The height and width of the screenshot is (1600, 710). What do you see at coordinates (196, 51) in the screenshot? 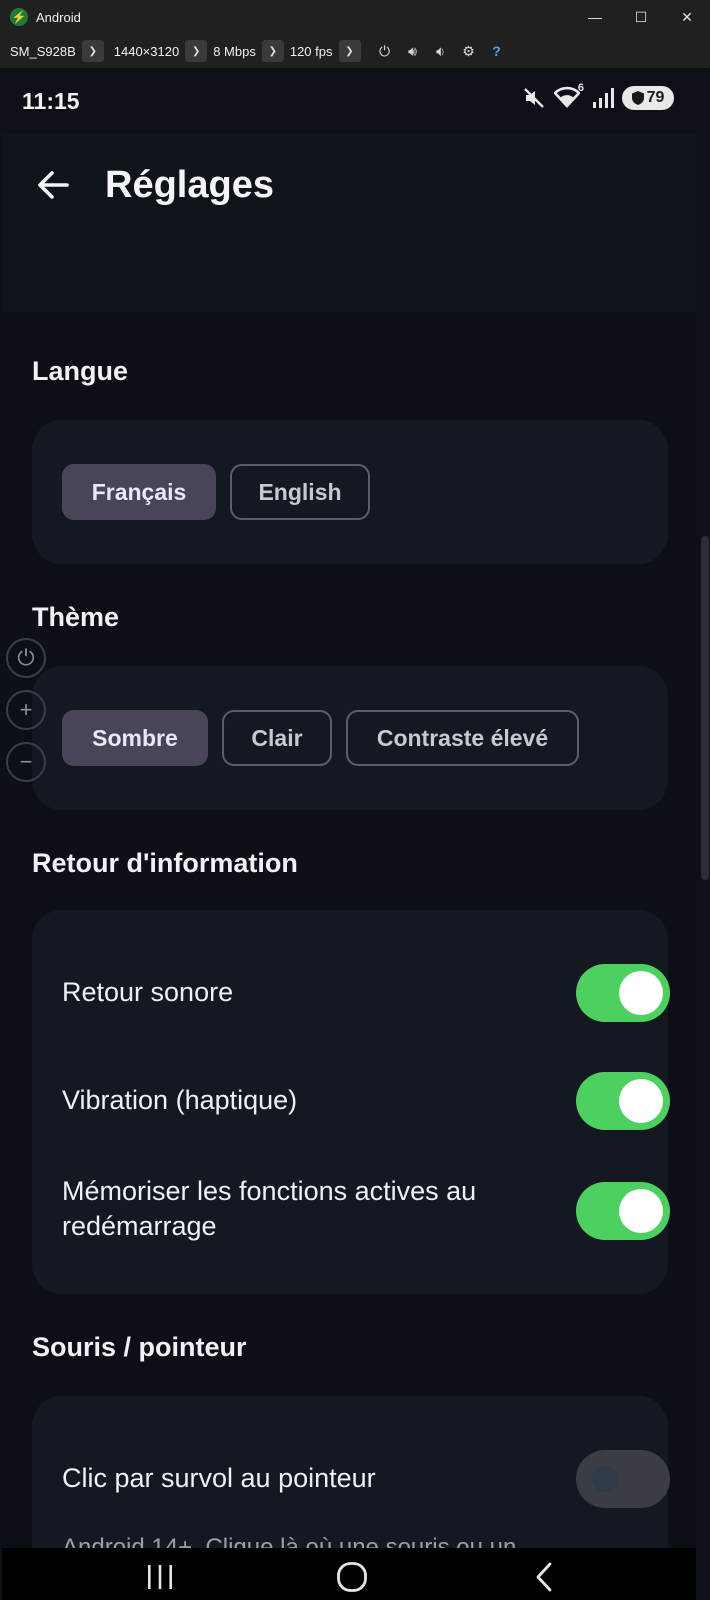
I see `resolution-dropdown-icon: ❯` at bounding box center [196, 51].